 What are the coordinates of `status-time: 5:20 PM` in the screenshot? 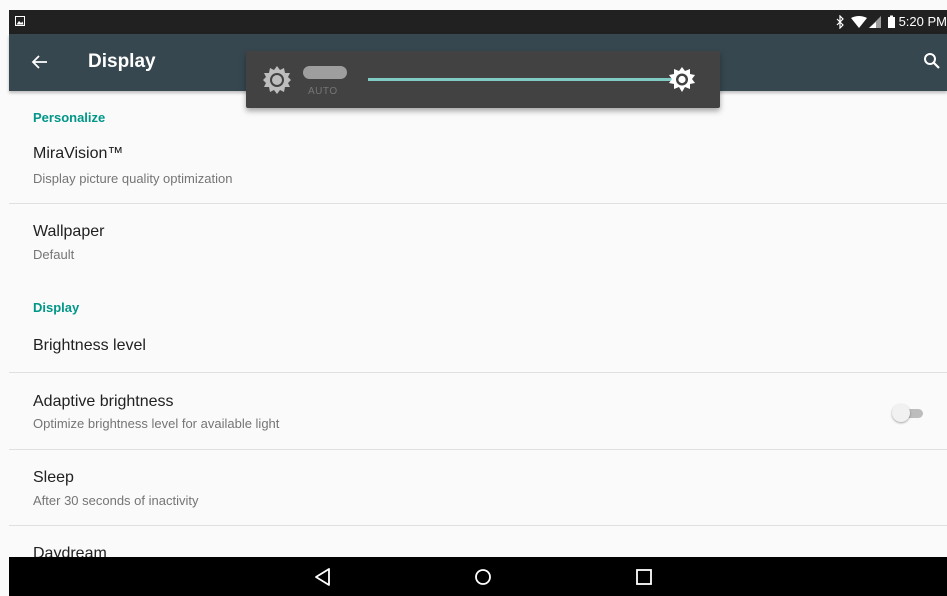 It's located at (922, 21).